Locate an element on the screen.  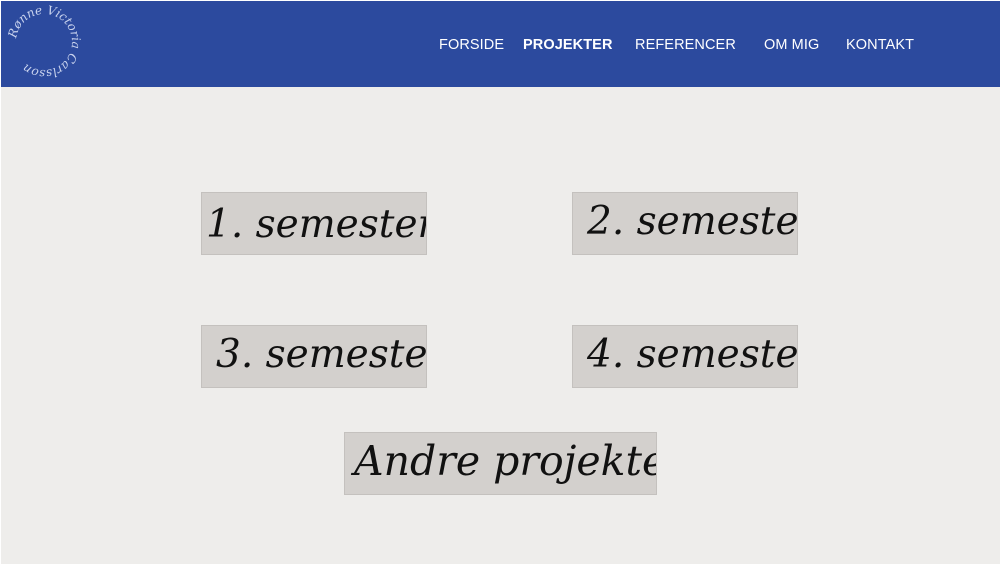
tile-andre-projekter-label: Andre projekter is located at coordinates (505, 461).